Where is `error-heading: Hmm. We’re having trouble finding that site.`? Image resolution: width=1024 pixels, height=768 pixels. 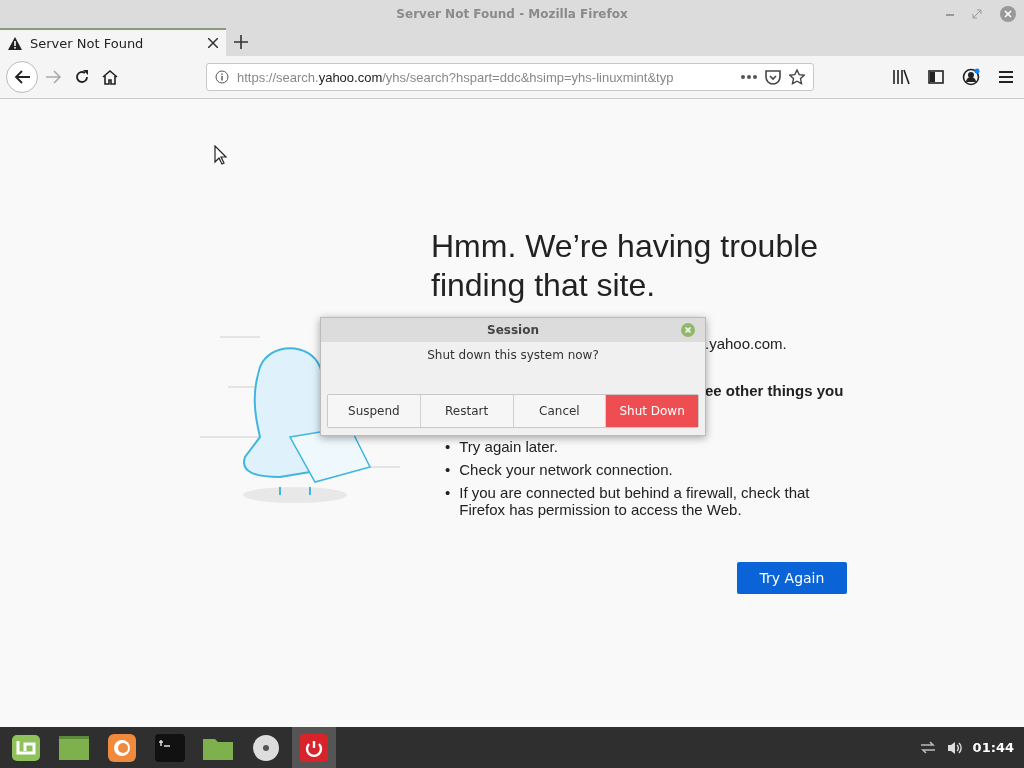
error-heading: Hmm. We’re having trouble finding that site. is located at coordinates (625, 266).